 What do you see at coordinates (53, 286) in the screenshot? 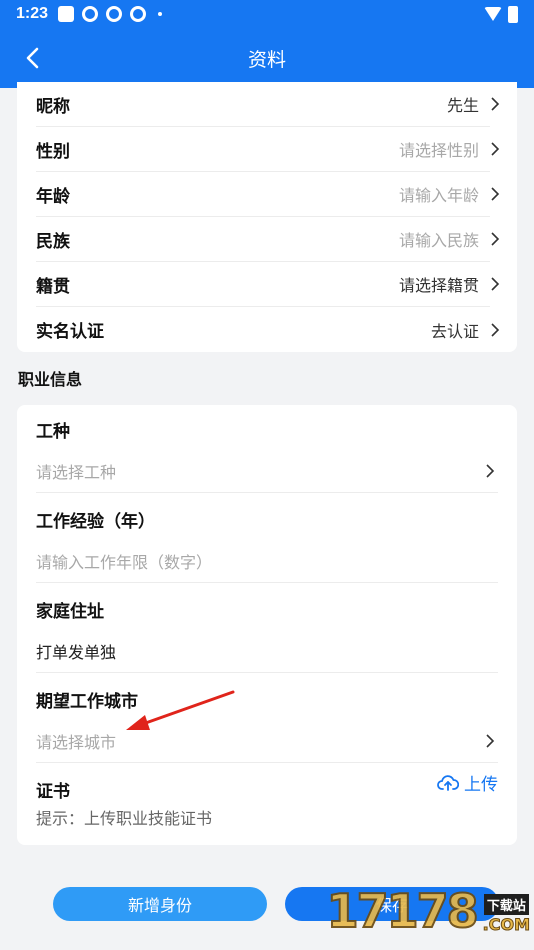
I see `hometown-label: 籍贯` at bounding box center [53, 286].